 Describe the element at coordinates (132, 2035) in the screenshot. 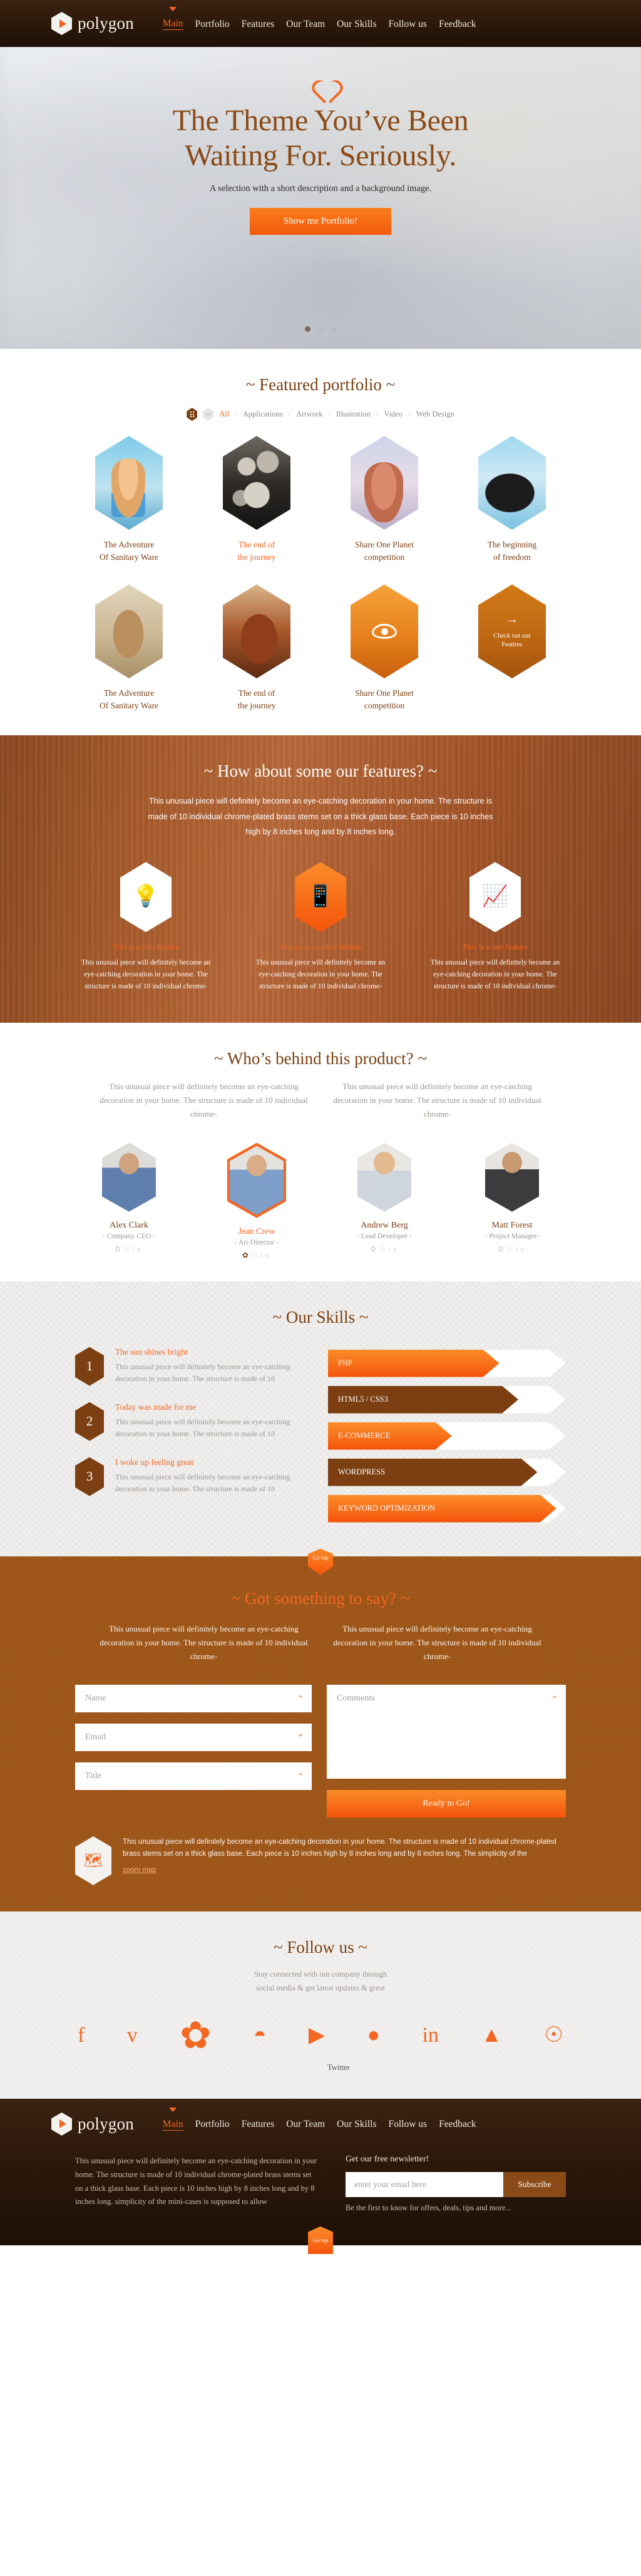

I see `vimeo-icon: v` at that location.